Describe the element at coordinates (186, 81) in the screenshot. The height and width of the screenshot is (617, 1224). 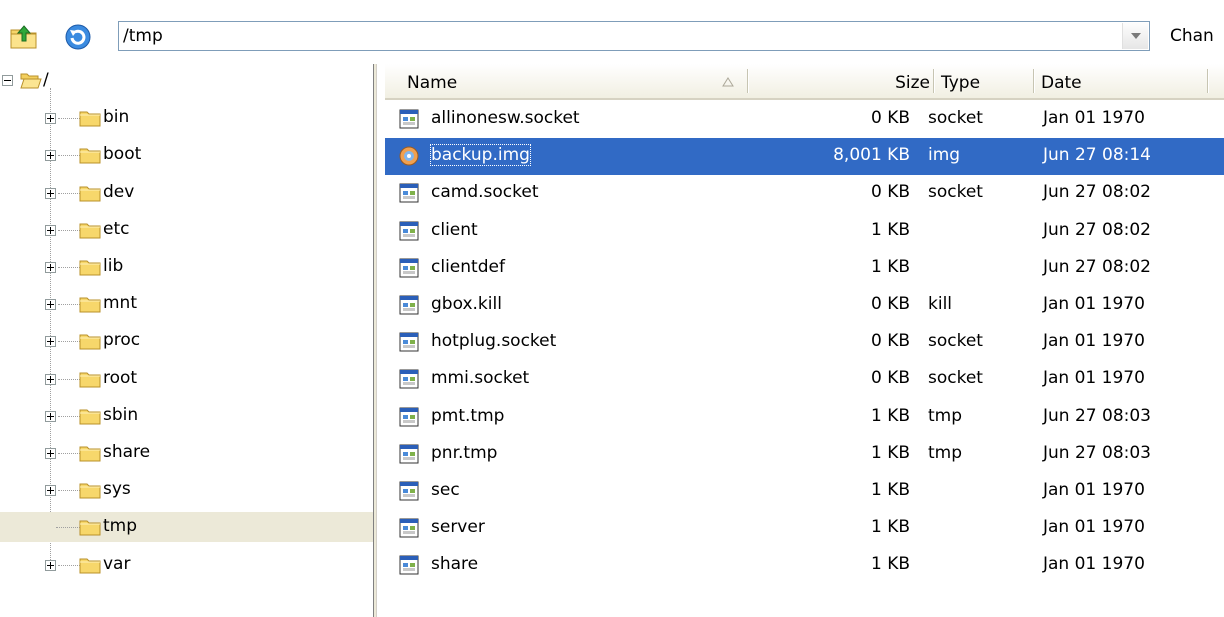
I see `tree-item-root: /` at that location.